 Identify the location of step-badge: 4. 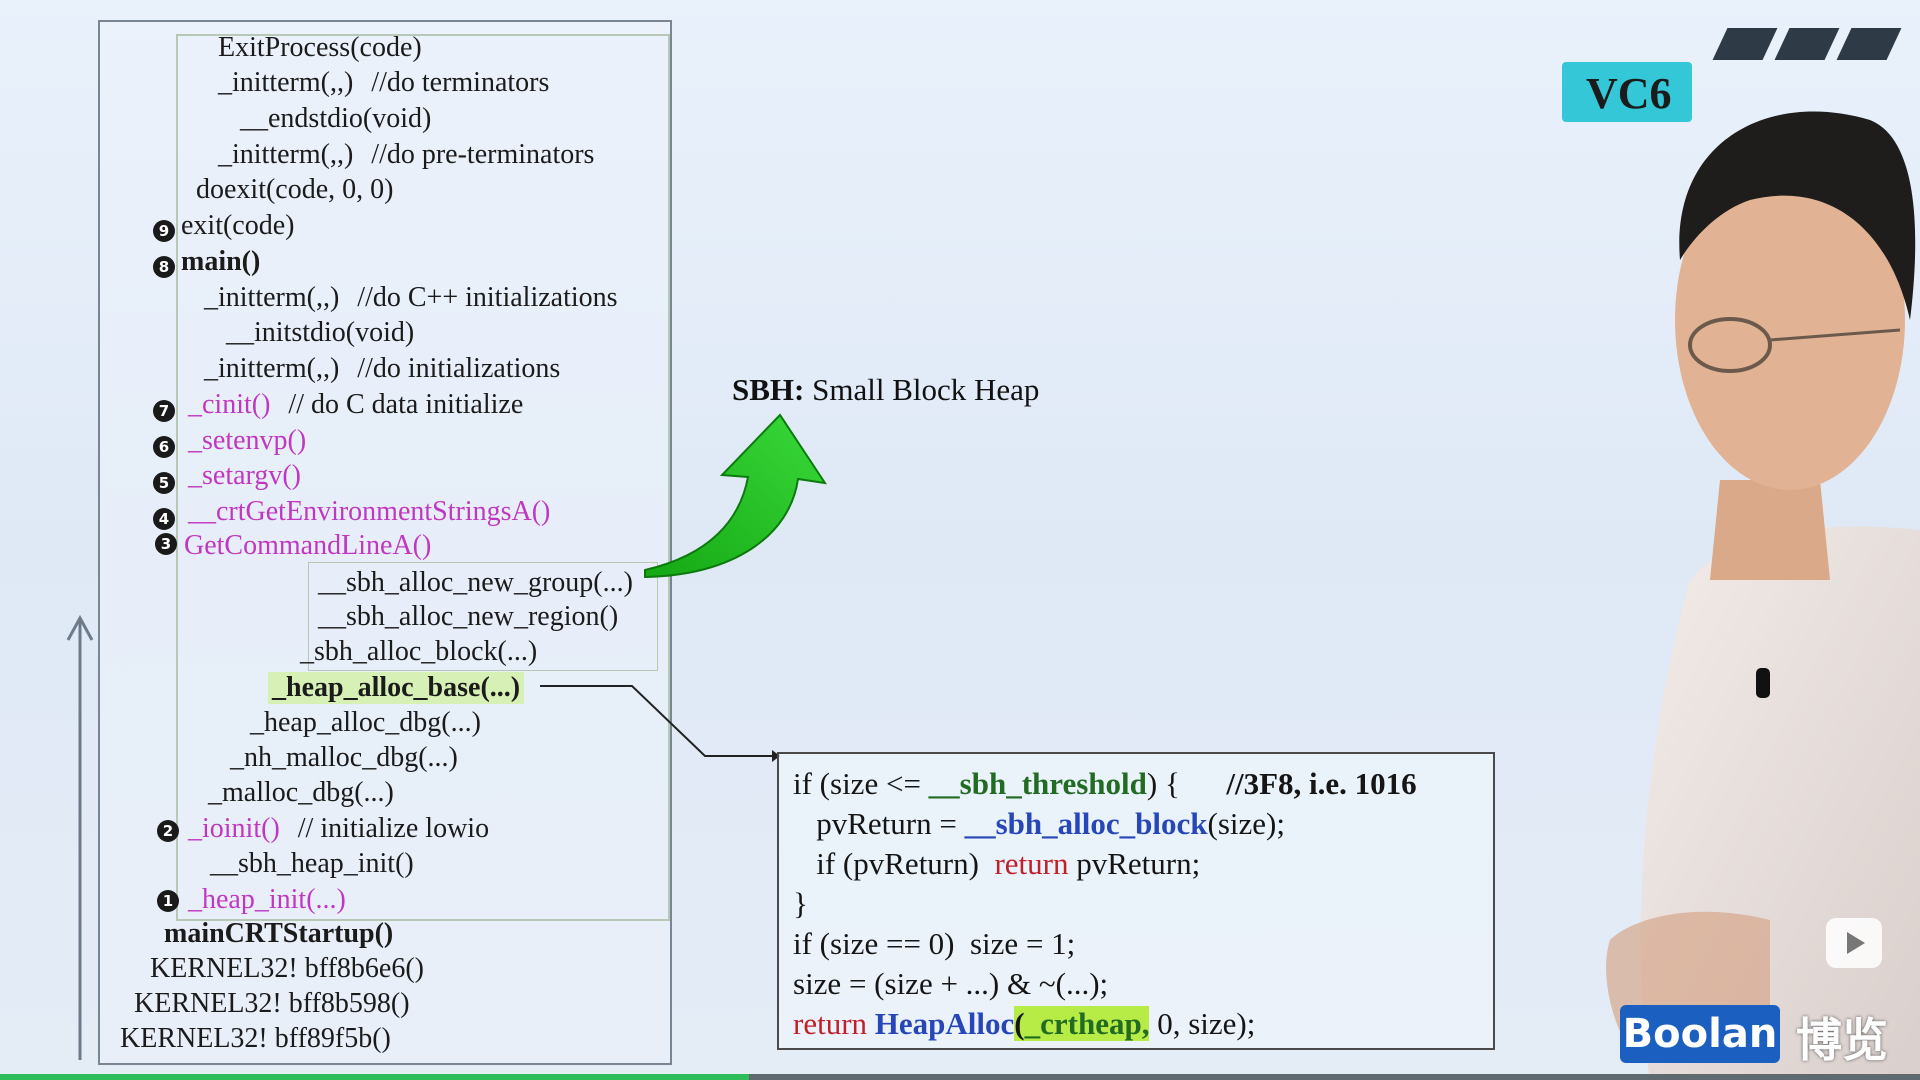
(164, 519).